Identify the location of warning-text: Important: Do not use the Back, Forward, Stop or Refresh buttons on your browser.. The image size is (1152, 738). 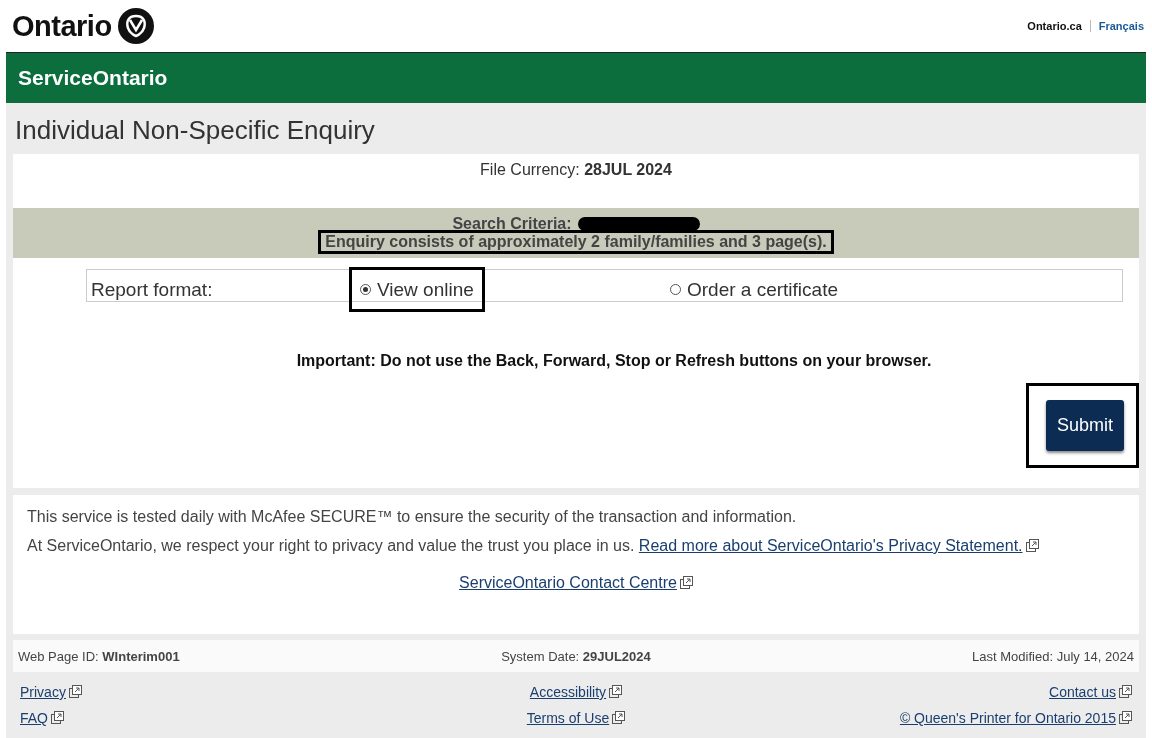
(614, 361).